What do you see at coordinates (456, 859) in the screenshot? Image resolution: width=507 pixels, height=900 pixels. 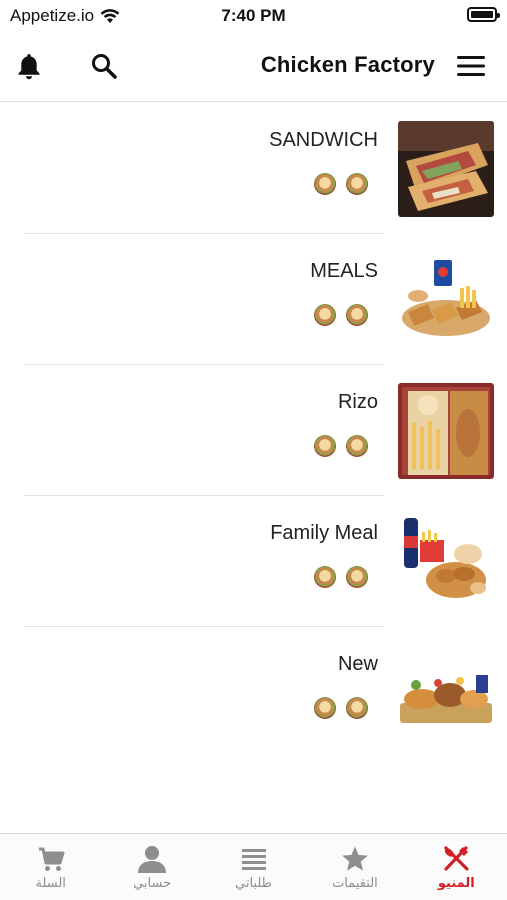 I see `fork-knife-icon` at bounding box center [456, 859].